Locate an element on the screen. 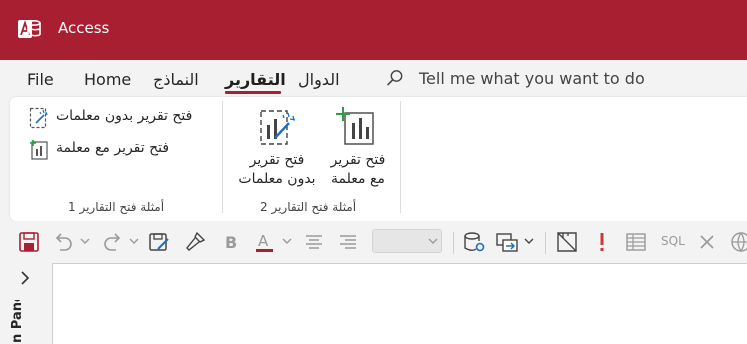 Image resolution: width=747 pixels, height=344 pixels. app-title: Access is located at coordinates (84, 28).